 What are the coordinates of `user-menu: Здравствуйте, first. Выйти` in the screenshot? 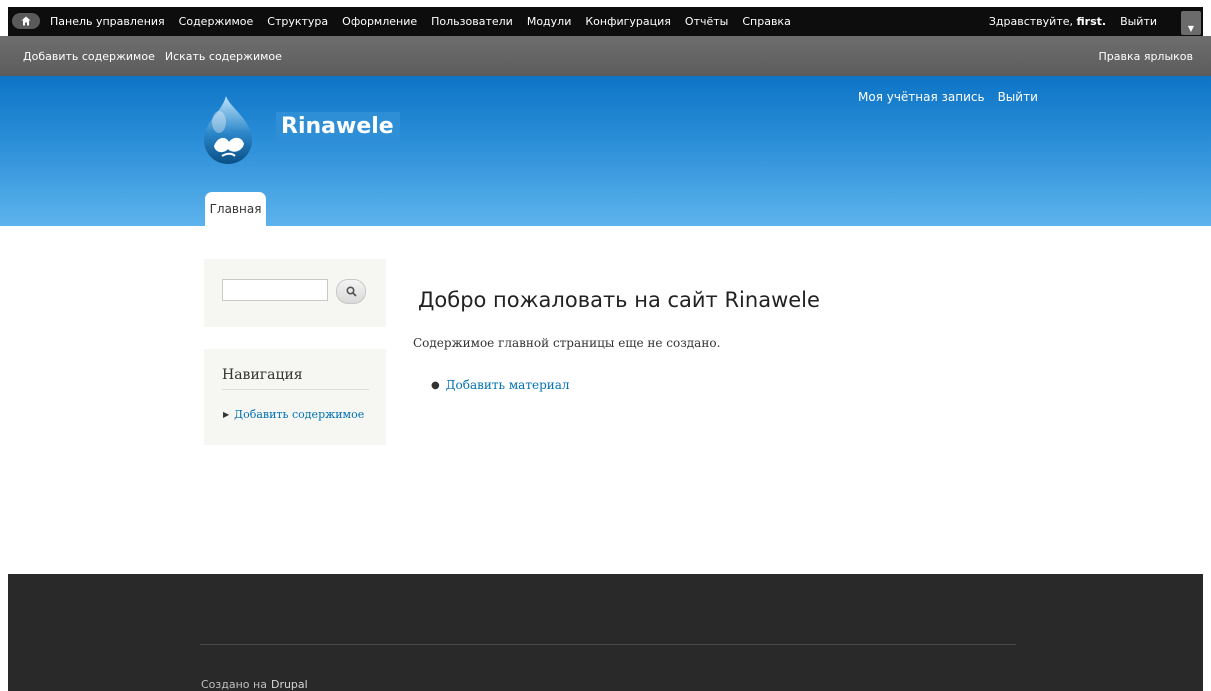 It's located at (1073, 21).